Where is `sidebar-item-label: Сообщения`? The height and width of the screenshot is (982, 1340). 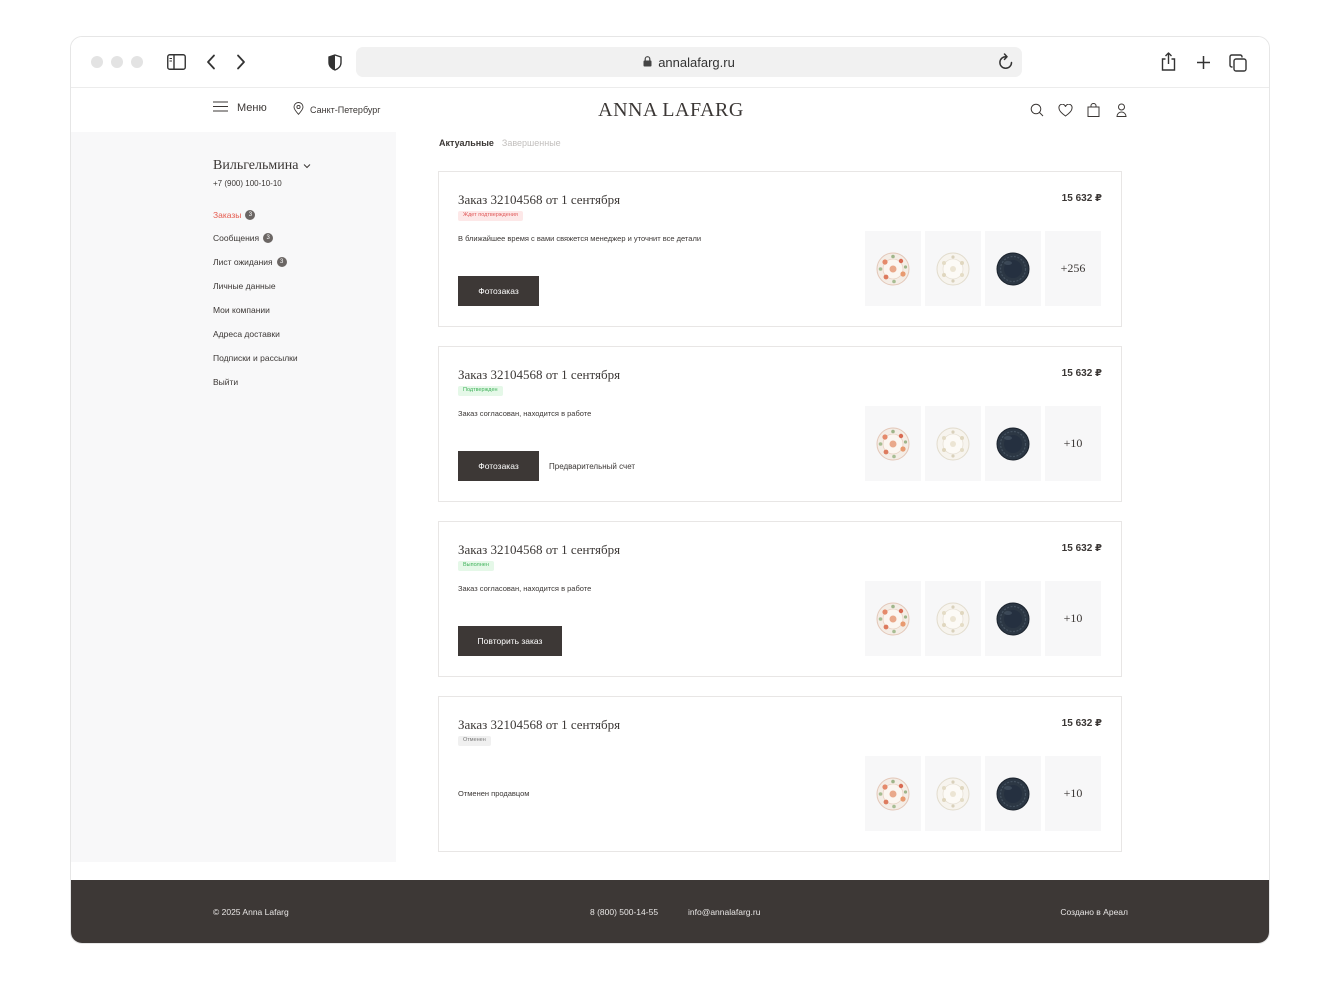
sidebar-item-label: Сообщения is located at coordinates (236, 238).